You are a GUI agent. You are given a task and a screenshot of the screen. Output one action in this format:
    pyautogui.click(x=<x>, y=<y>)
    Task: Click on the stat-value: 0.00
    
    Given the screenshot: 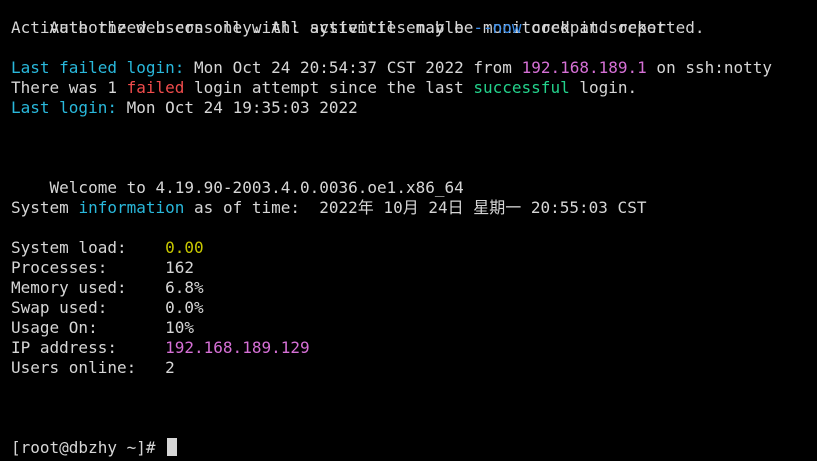 What is the action you would take?
    pyautogui.click(x=184, y=247)
    